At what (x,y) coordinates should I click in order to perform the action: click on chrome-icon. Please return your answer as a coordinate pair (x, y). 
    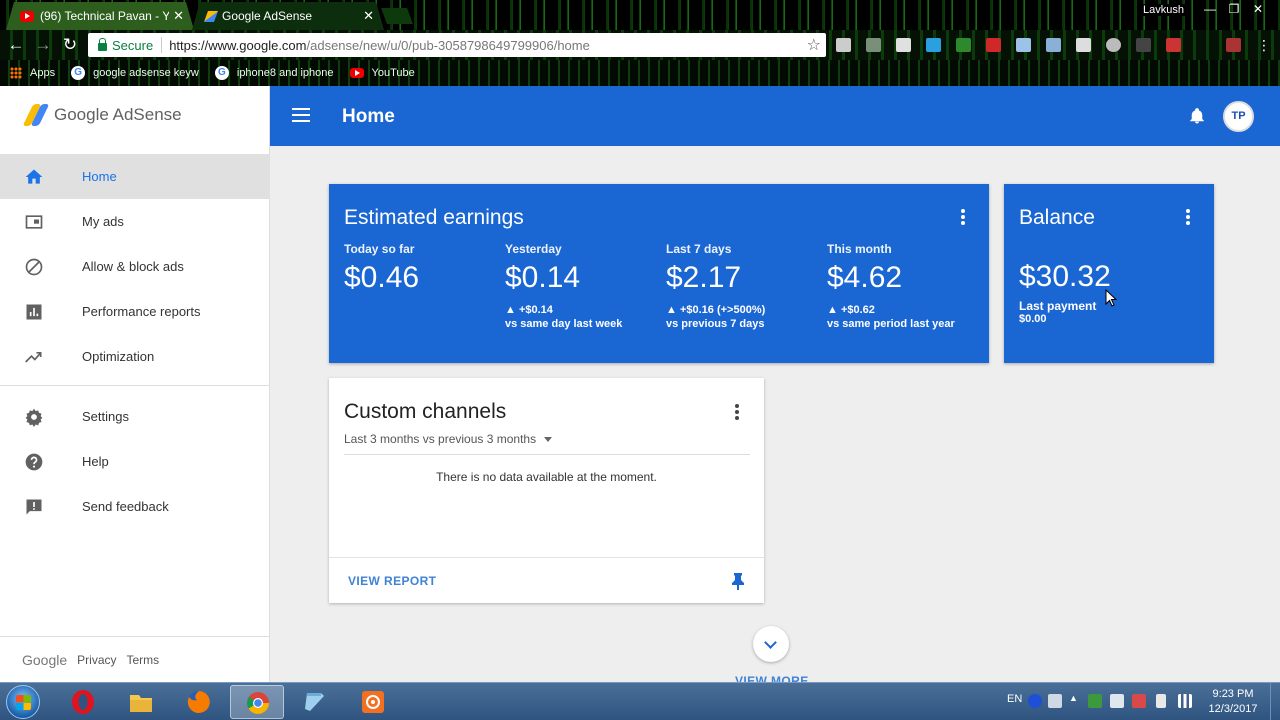
    Looking at the image, I should click on (258, 703).